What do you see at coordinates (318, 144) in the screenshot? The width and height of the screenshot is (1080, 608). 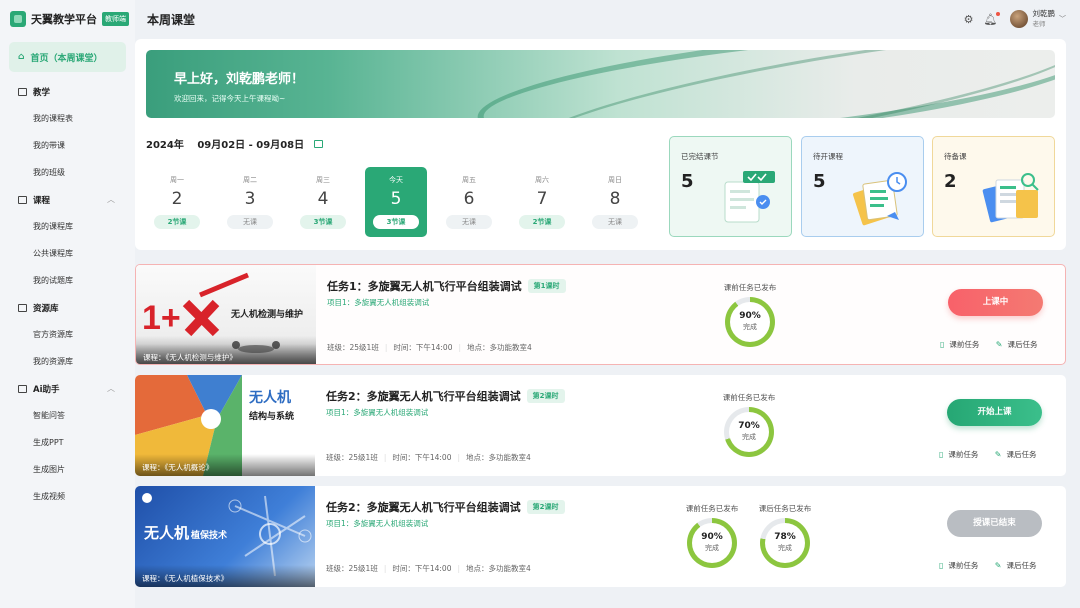 I see `calendar-icon` at bounding box center [318, 144].